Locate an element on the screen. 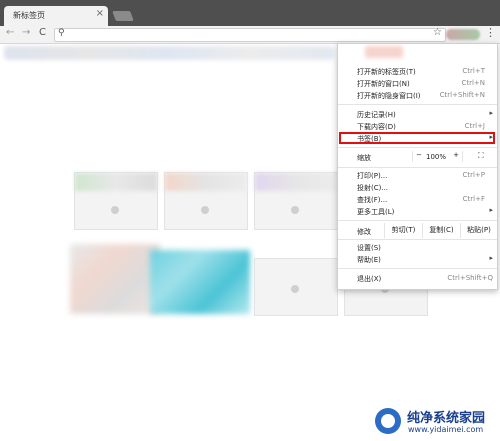 This screenshot has width=500, height=441. menu-item-downloads: 下载内容(D) Ctrl+J is located at coordinates (417, 126).